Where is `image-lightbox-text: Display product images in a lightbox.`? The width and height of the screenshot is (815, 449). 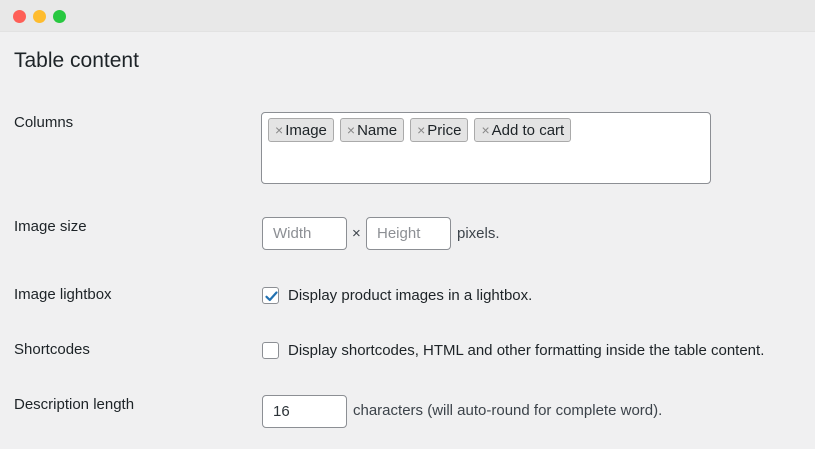
image-lightbox-text: Display product images in a lightbox. is located at coordinates (410, 295).